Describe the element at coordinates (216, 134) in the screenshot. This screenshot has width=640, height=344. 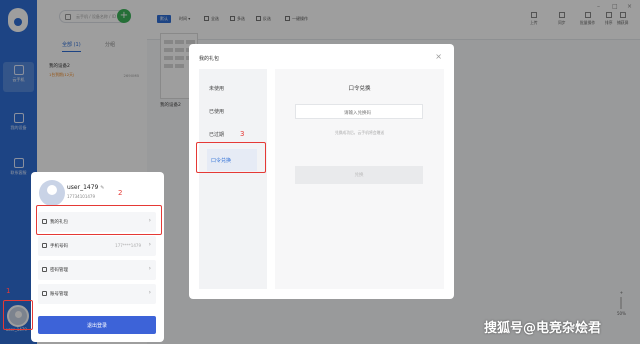
I see `menu-expired: 已过期` at that location.